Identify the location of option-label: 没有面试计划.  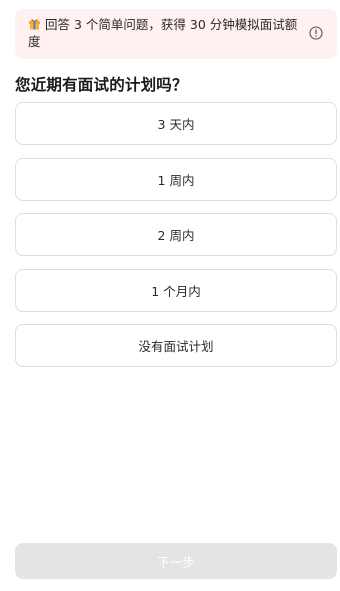
(176, 347).